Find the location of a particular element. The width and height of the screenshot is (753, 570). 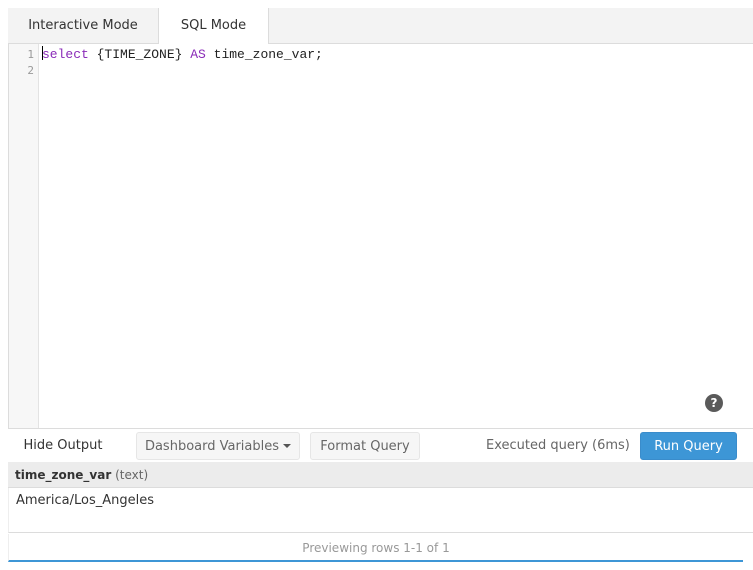

results-table: America/Los_Angeles is located at coordinates (380, 510).